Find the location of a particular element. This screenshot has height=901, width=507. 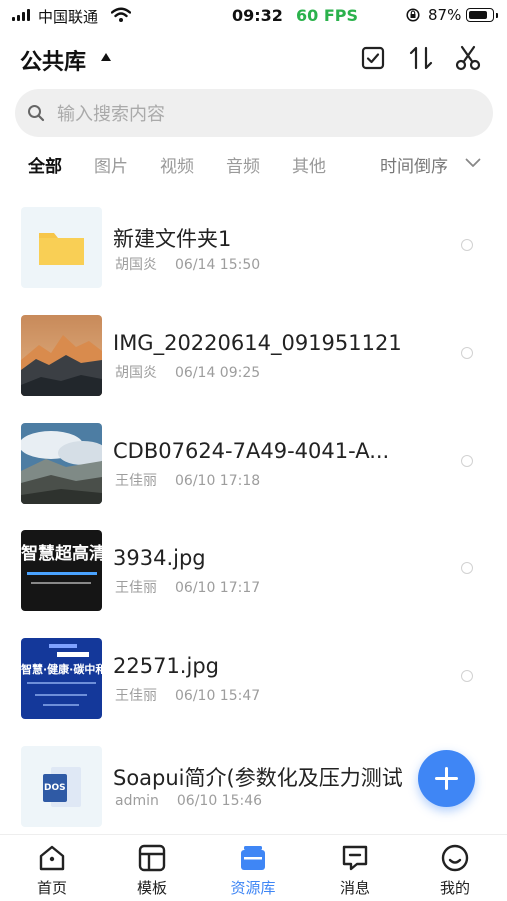

search-bar is located at coordinates (254, 114).